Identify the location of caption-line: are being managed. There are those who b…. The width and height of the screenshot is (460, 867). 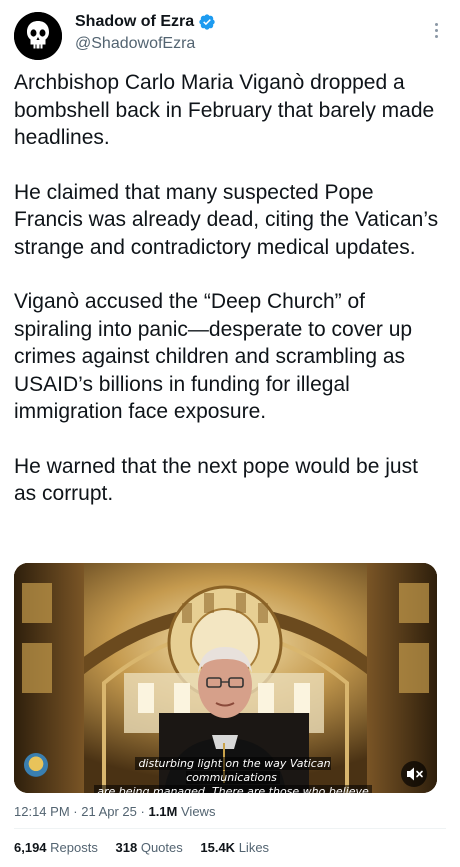
(233, 789).